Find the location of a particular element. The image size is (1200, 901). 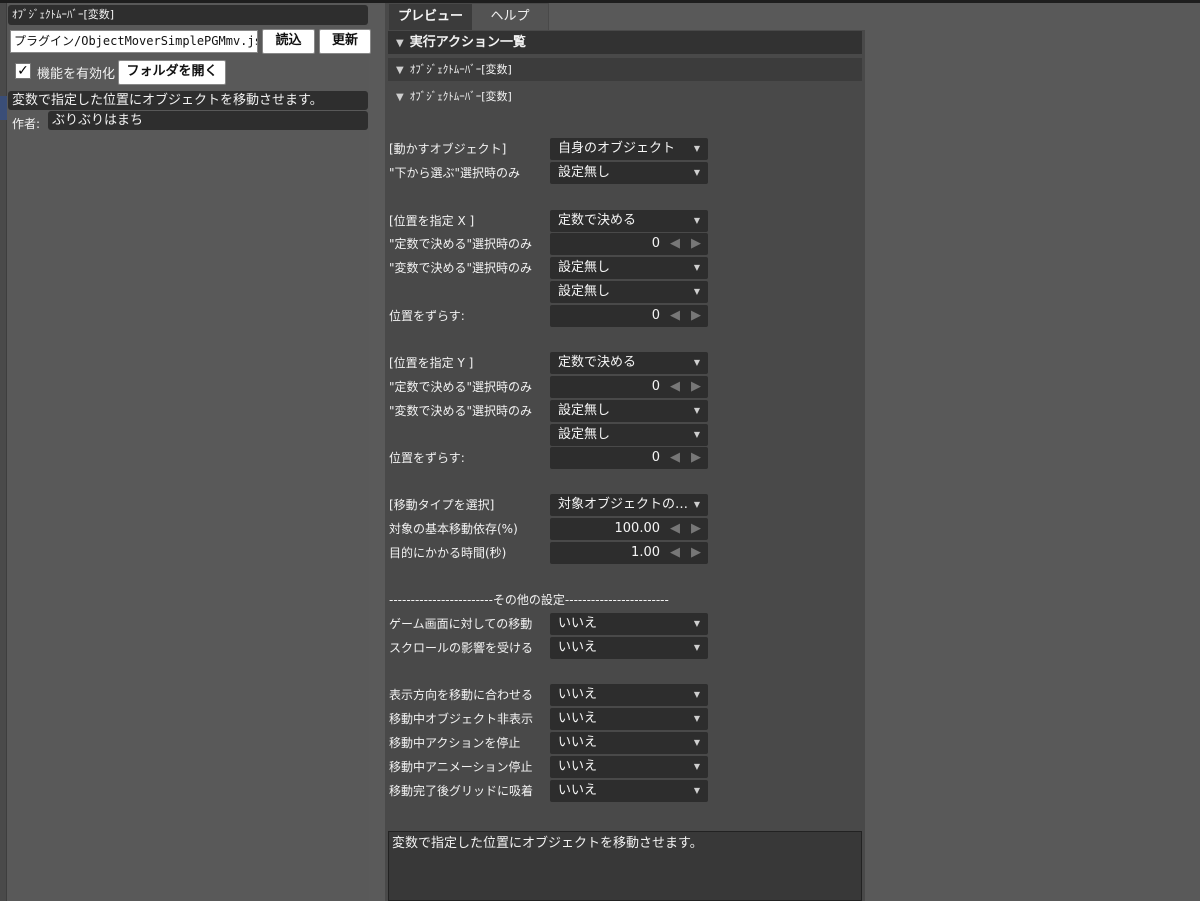

stop-action-select: いいえ ▼ is located at coordinates (629, 743).